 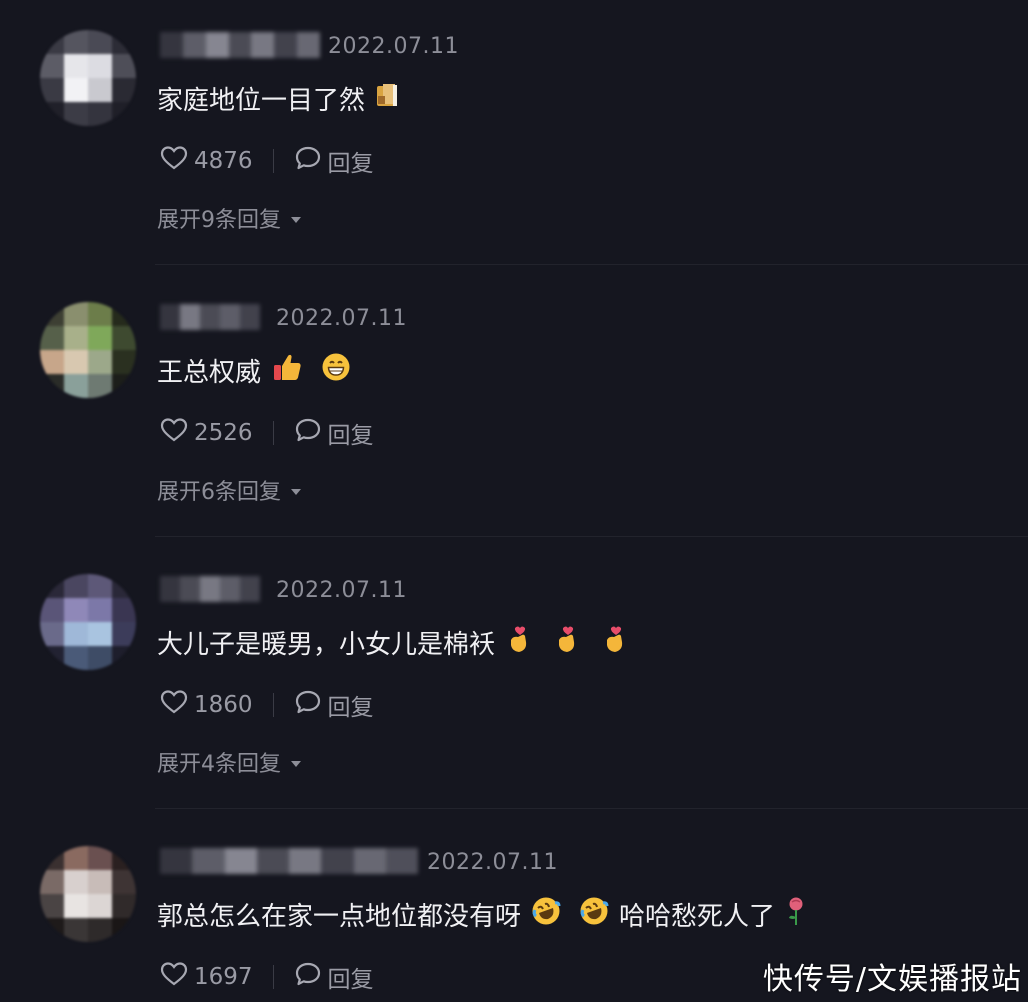 I want to click on grid-fence-emoji, so click(x=387, y=98).